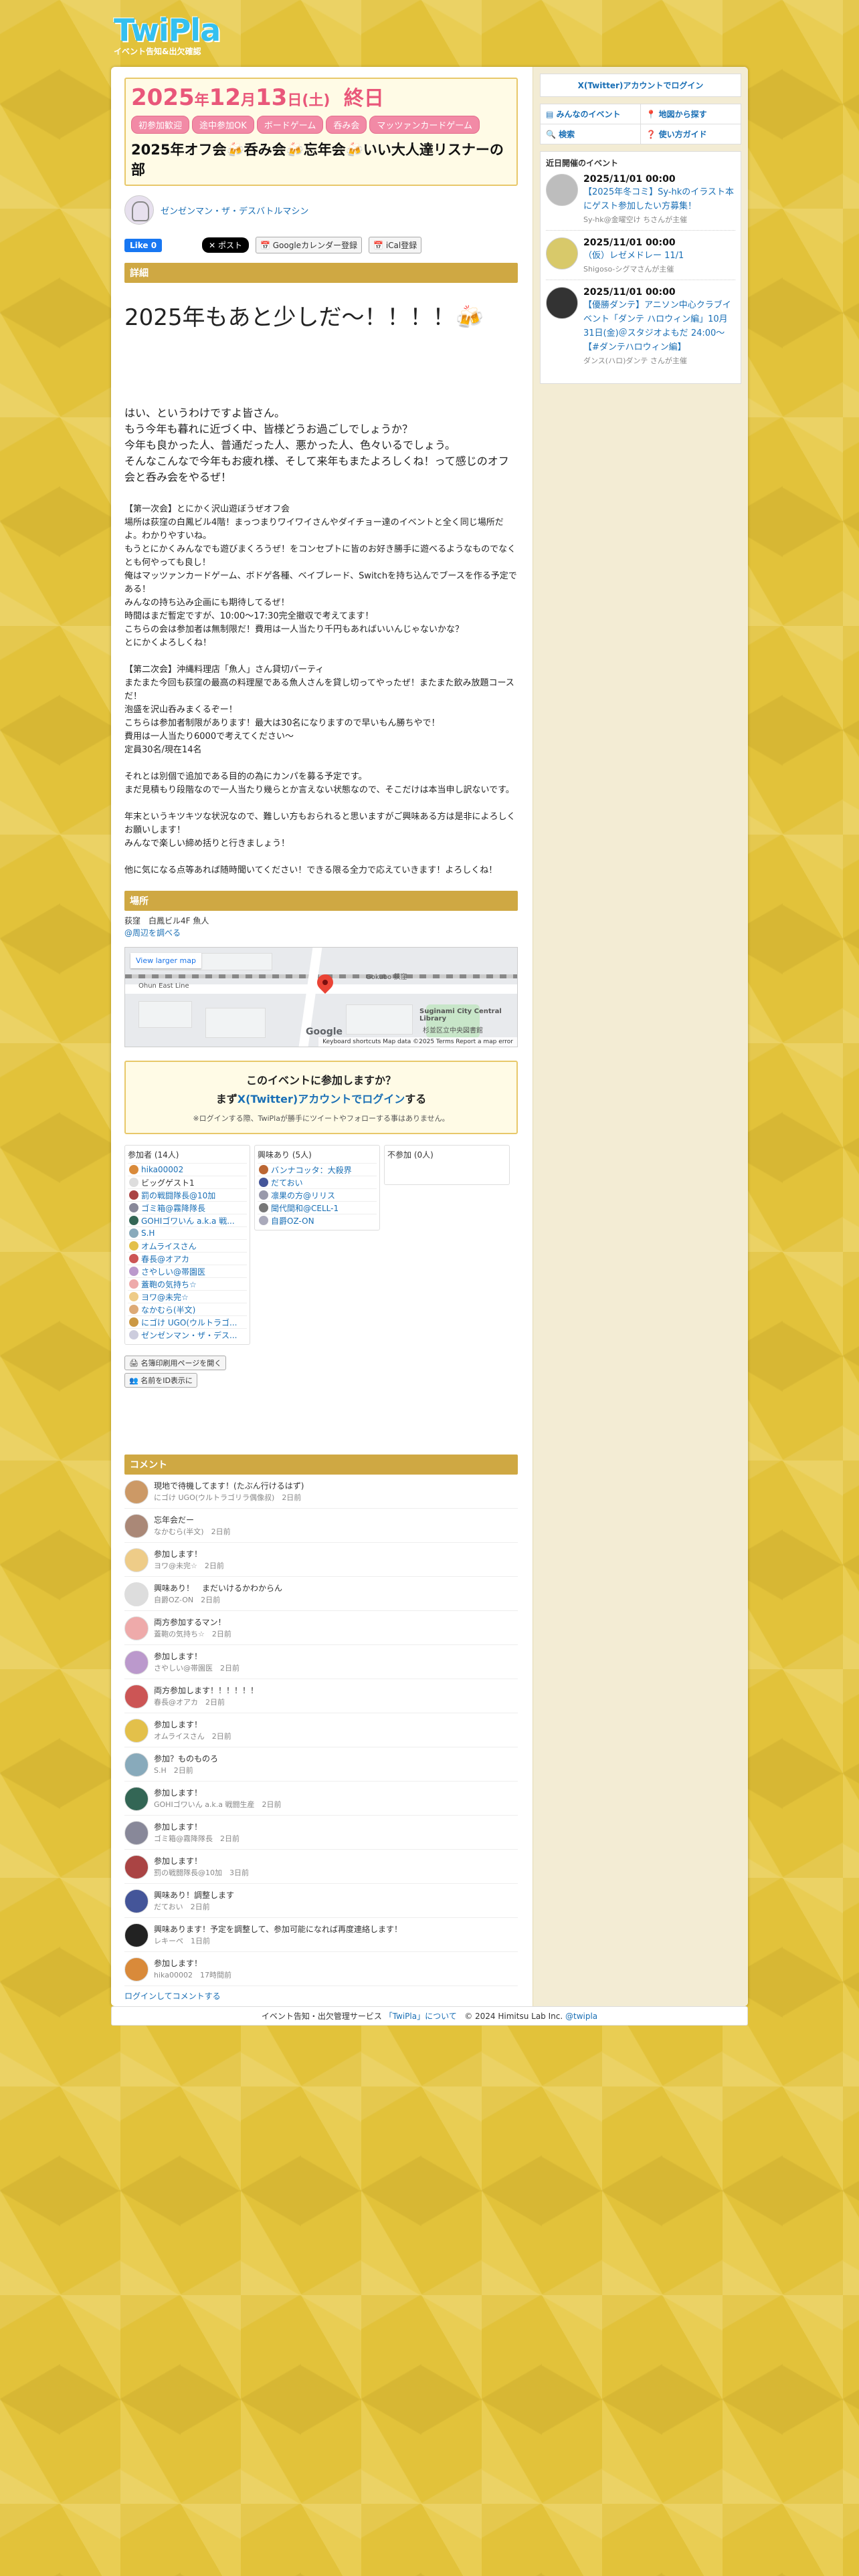  What do you see at coordinates (421, 2017) in the screenshot?
I see `about-link: 「TwiPla」について` at bounding box center [421, 2017].